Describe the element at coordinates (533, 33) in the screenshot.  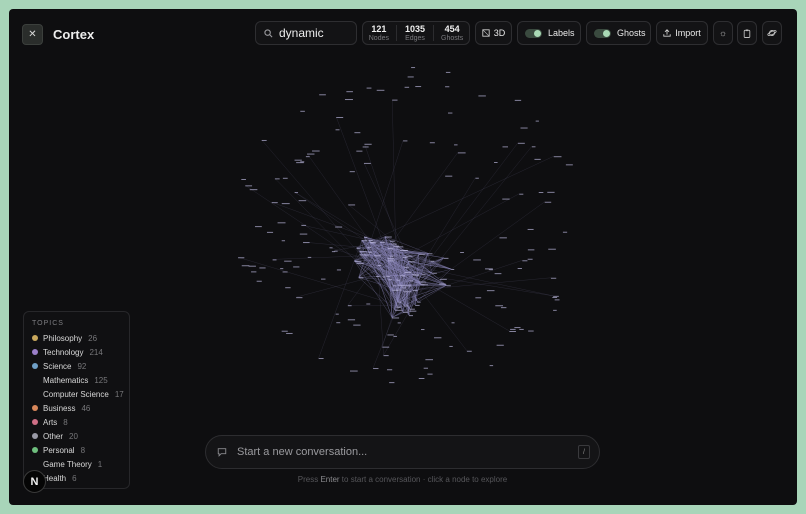
I see `labels-switch` at that location.